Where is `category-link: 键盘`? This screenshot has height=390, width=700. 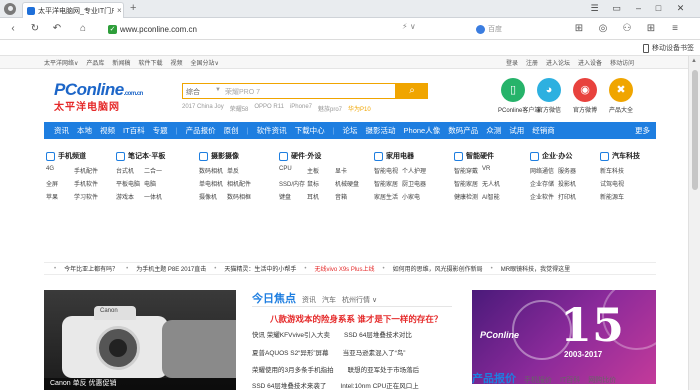
category-link: 键盘 is located at coordinates (291, 196).